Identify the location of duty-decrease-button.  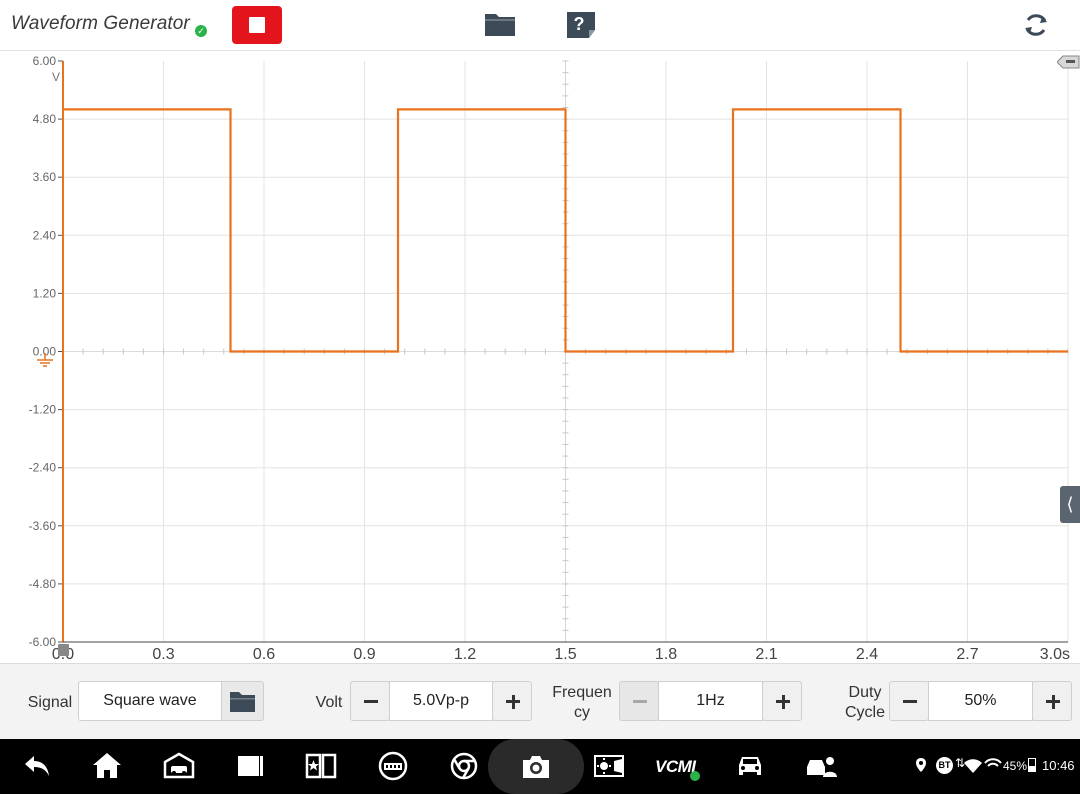
(909, 701).